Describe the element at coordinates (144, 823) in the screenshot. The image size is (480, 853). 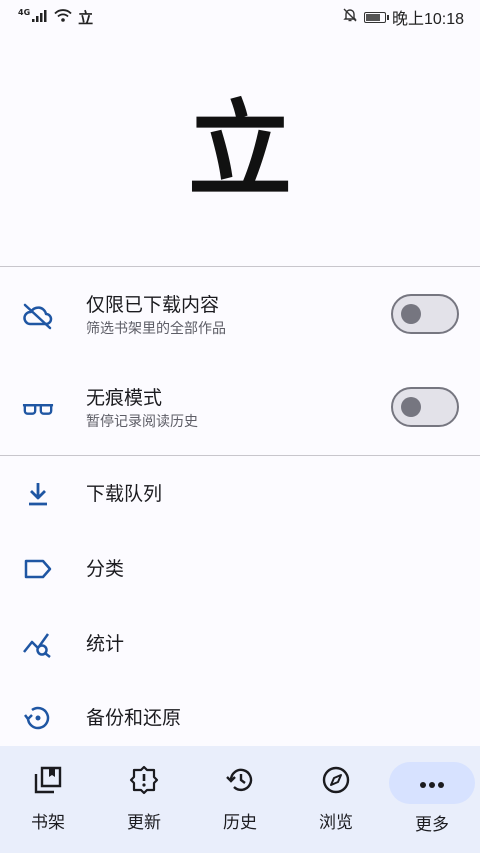
I see `nav-label: 更新` at that location.